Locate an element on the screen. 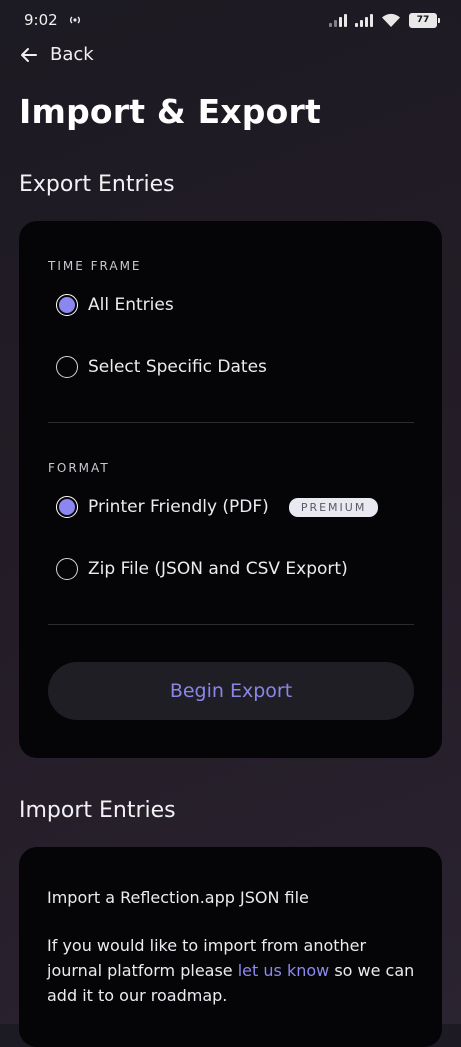 Image resolution: width=461 pixels, height=1047 pixels. option-label: All Entries is located at coordinates (131, 305).